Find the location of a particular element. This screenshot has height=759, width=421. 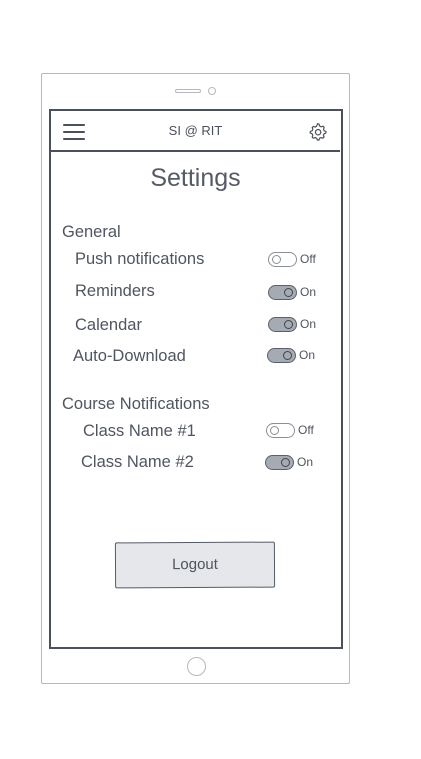

speaker-slot is located at coordinates (188, 91).